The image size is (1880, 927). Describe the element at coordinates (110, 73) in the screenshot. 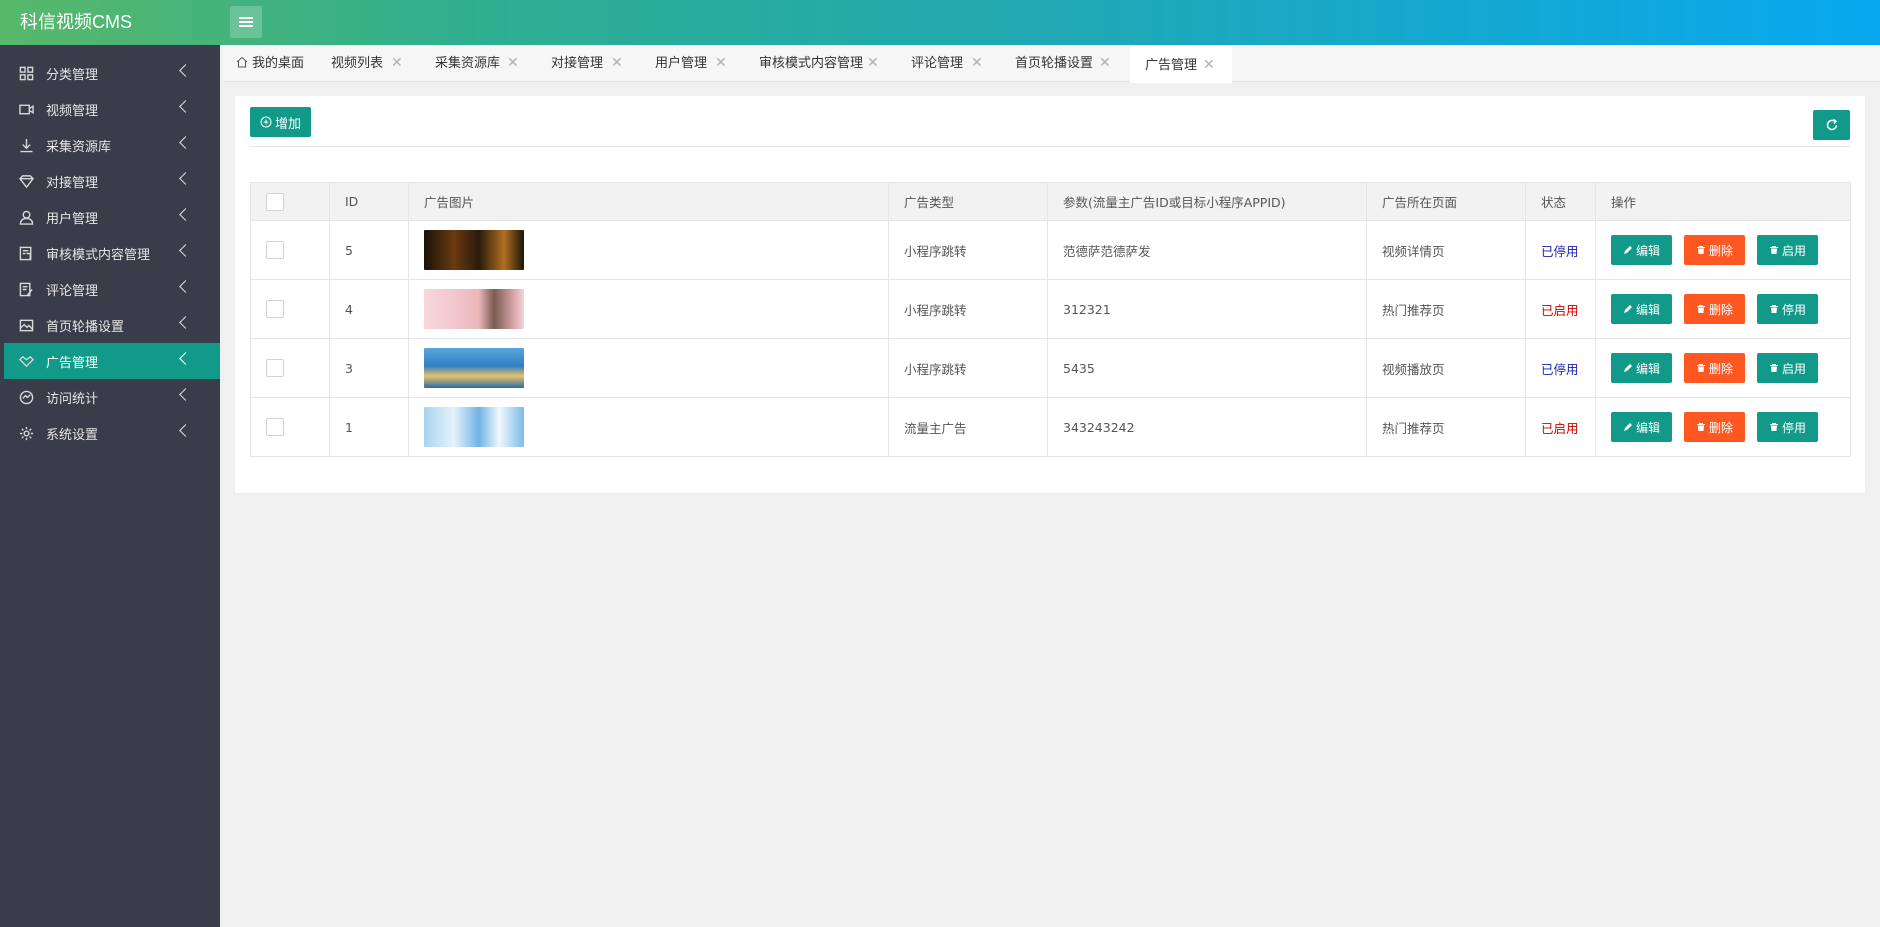

I see `sidebar-item-category: 分类管理` at that location.